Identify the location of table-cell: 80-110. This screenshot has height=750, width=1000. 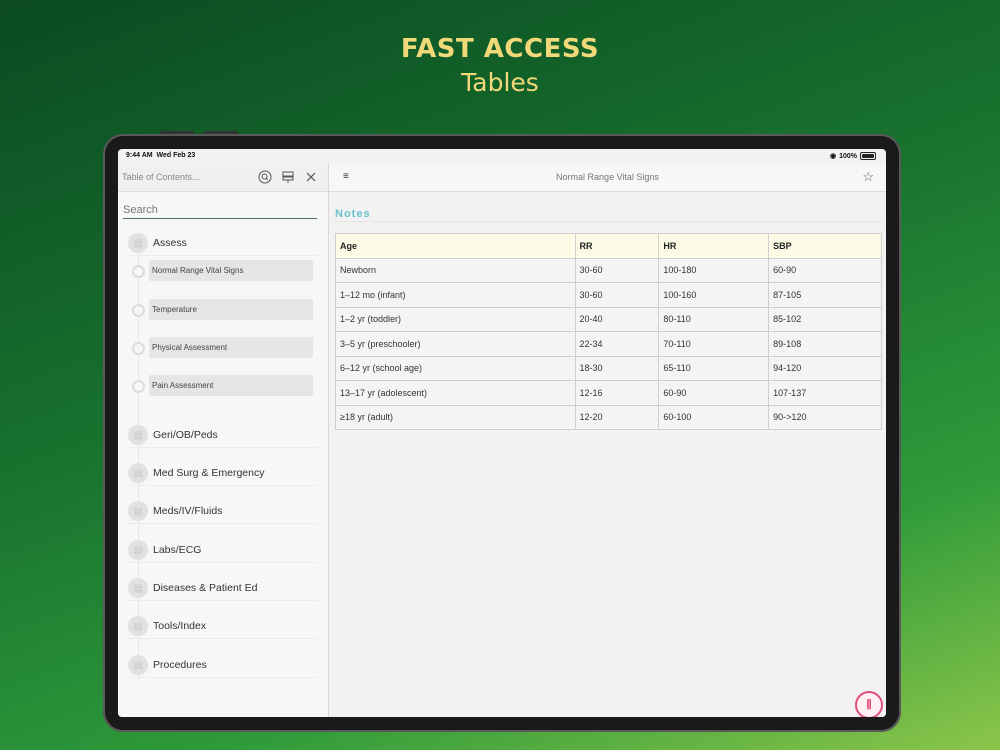
(714, 319).